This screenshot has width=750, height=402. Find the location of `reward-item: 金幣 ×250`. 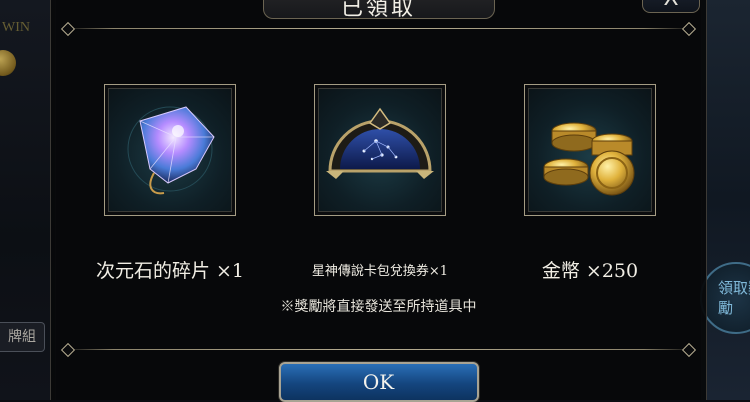

reward-item: 金幣 ×250 is located at coordinates (590, 183).